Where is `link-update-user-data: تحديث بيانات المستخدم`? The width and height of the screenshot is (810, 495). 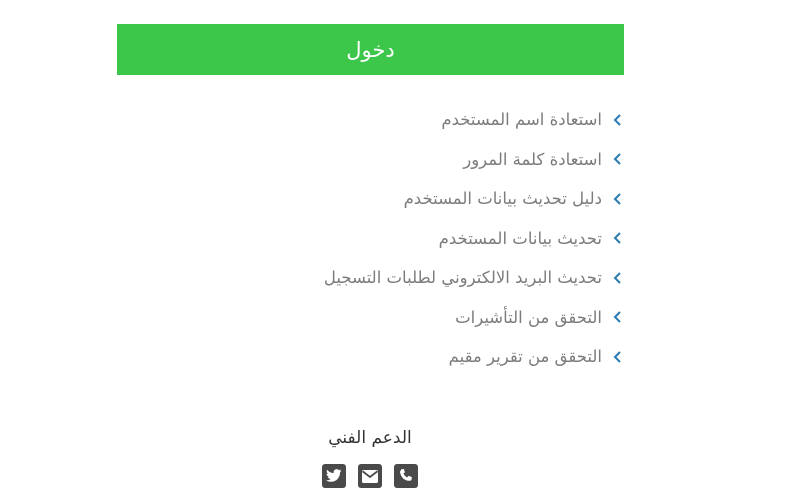
link-update-user-data: تحديث بيانات المستخدم is located at coordinates (474, 239).